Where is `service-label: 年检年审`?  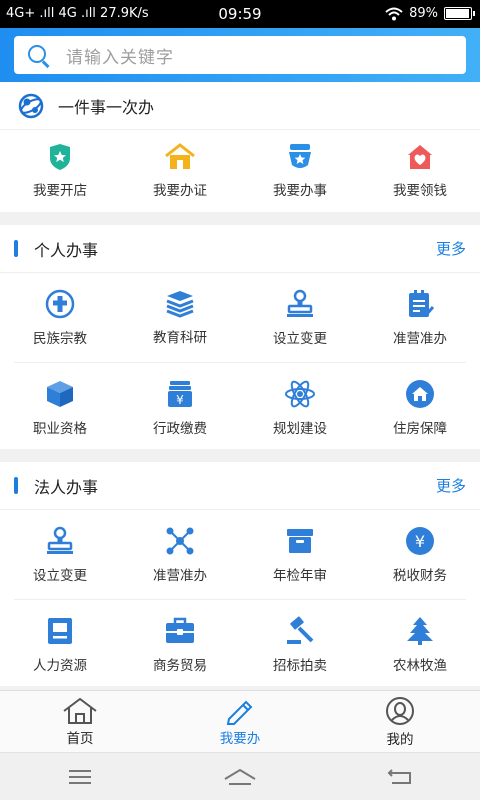
service-label: 年检年审 is located at coordinates (300, 575).